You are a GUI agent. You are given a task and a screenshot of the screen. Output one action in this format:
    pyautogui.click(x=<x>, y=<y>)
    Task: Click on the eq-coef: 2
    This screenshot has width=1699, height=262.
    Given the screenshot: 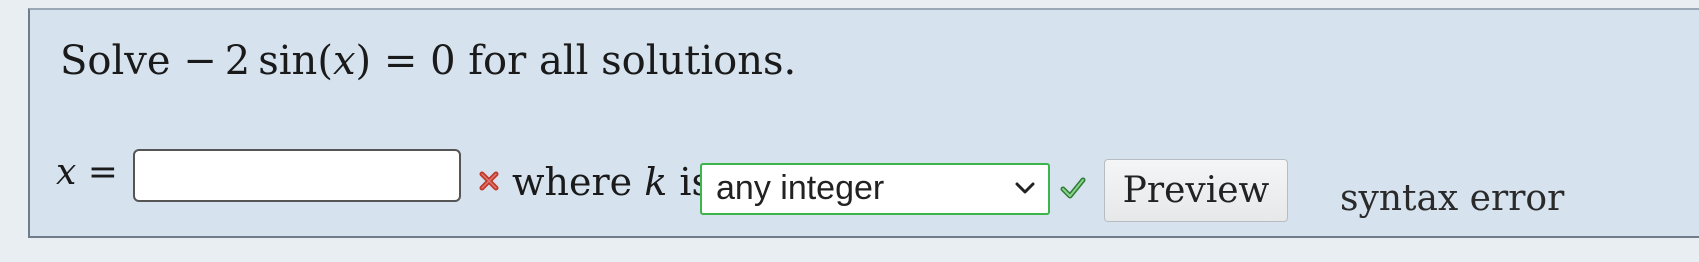 What is the action you would take?
    pyautogui.click(x=237, y=61)
    